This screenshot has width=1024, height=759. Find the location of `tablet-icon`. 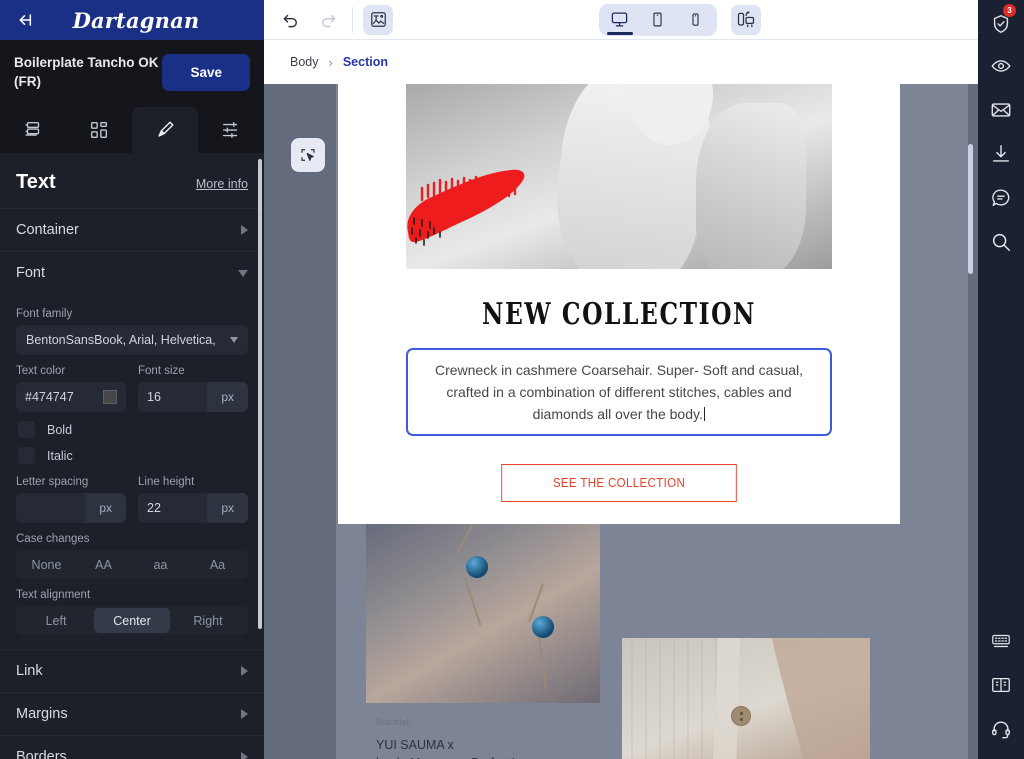

tablet-icon is located at coordinates (658, 20).